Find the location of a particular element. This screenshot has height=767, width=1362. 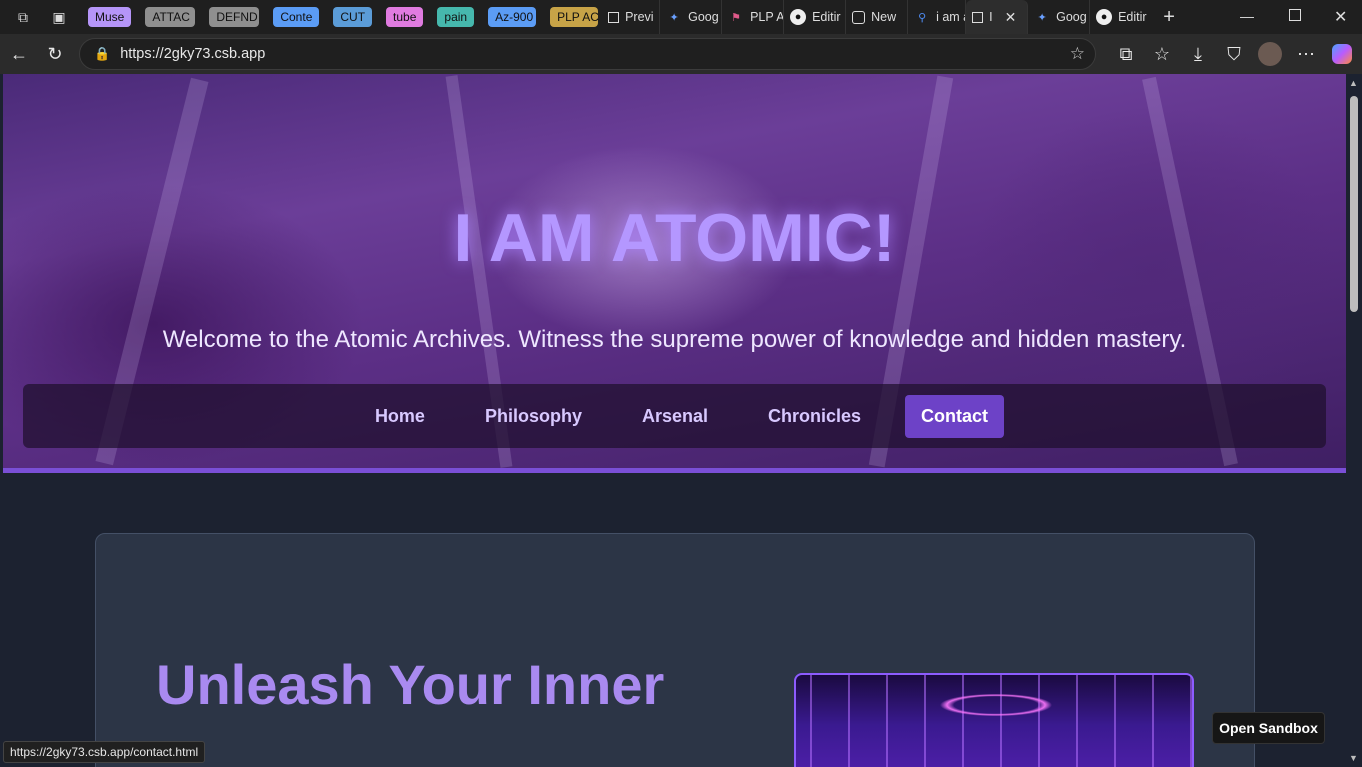

browser-tab: New is located at coordinates (877, 17).